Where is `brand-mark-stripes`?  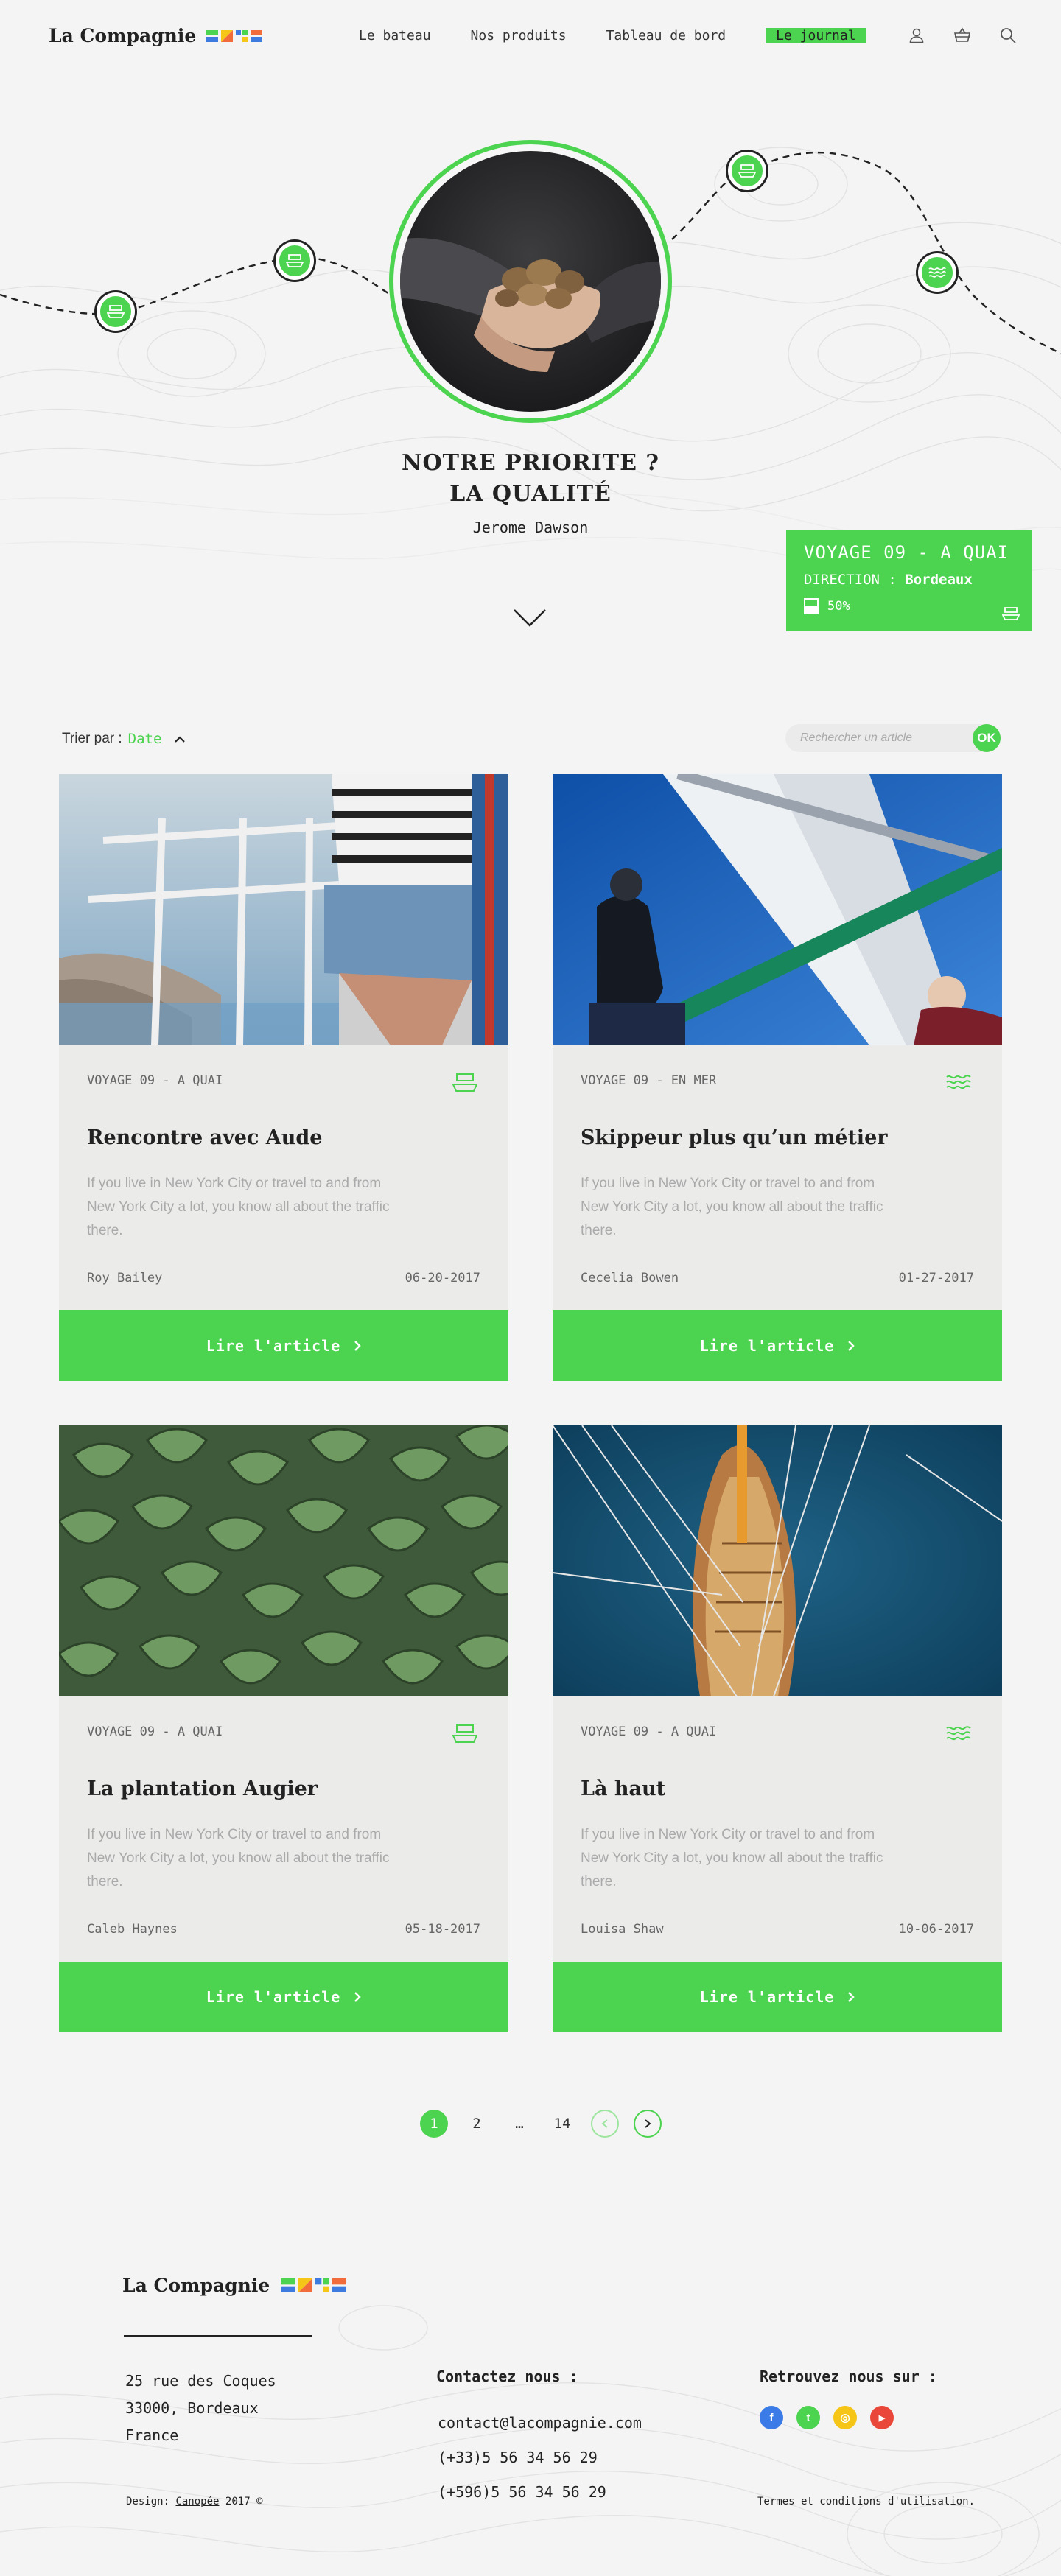 brand-mark-stripes is located at coordinates (339, 2285).